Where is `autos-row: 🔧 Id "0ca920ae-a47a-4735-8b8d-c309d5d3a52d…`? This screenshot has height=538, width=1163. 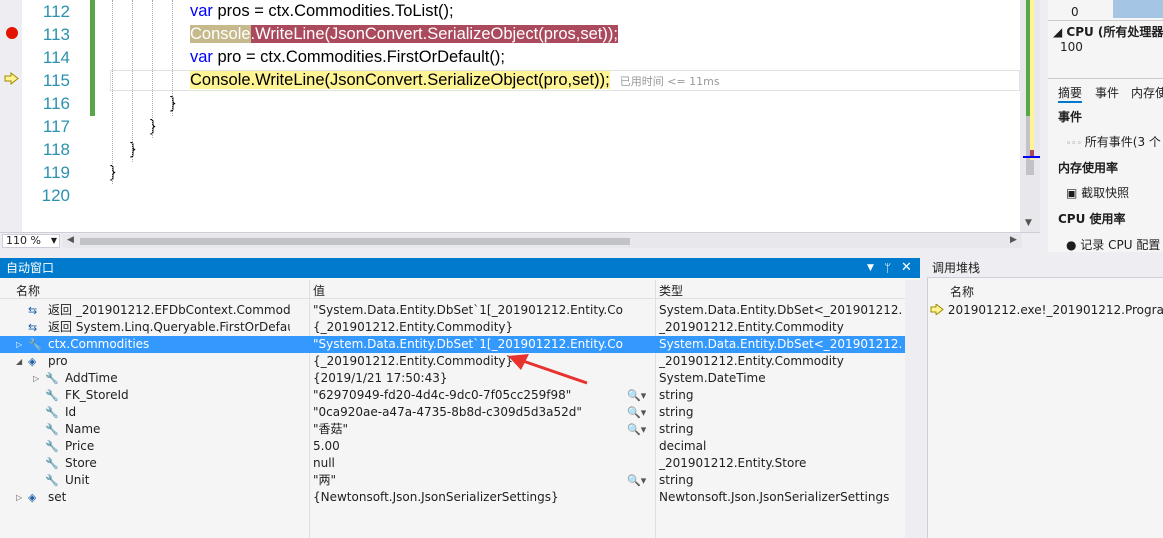
autos-row: 🔧 Id "0ca920ae-a47a-4735-8b8d-c309d5d3a52d… is located at coordinates (452, 412).